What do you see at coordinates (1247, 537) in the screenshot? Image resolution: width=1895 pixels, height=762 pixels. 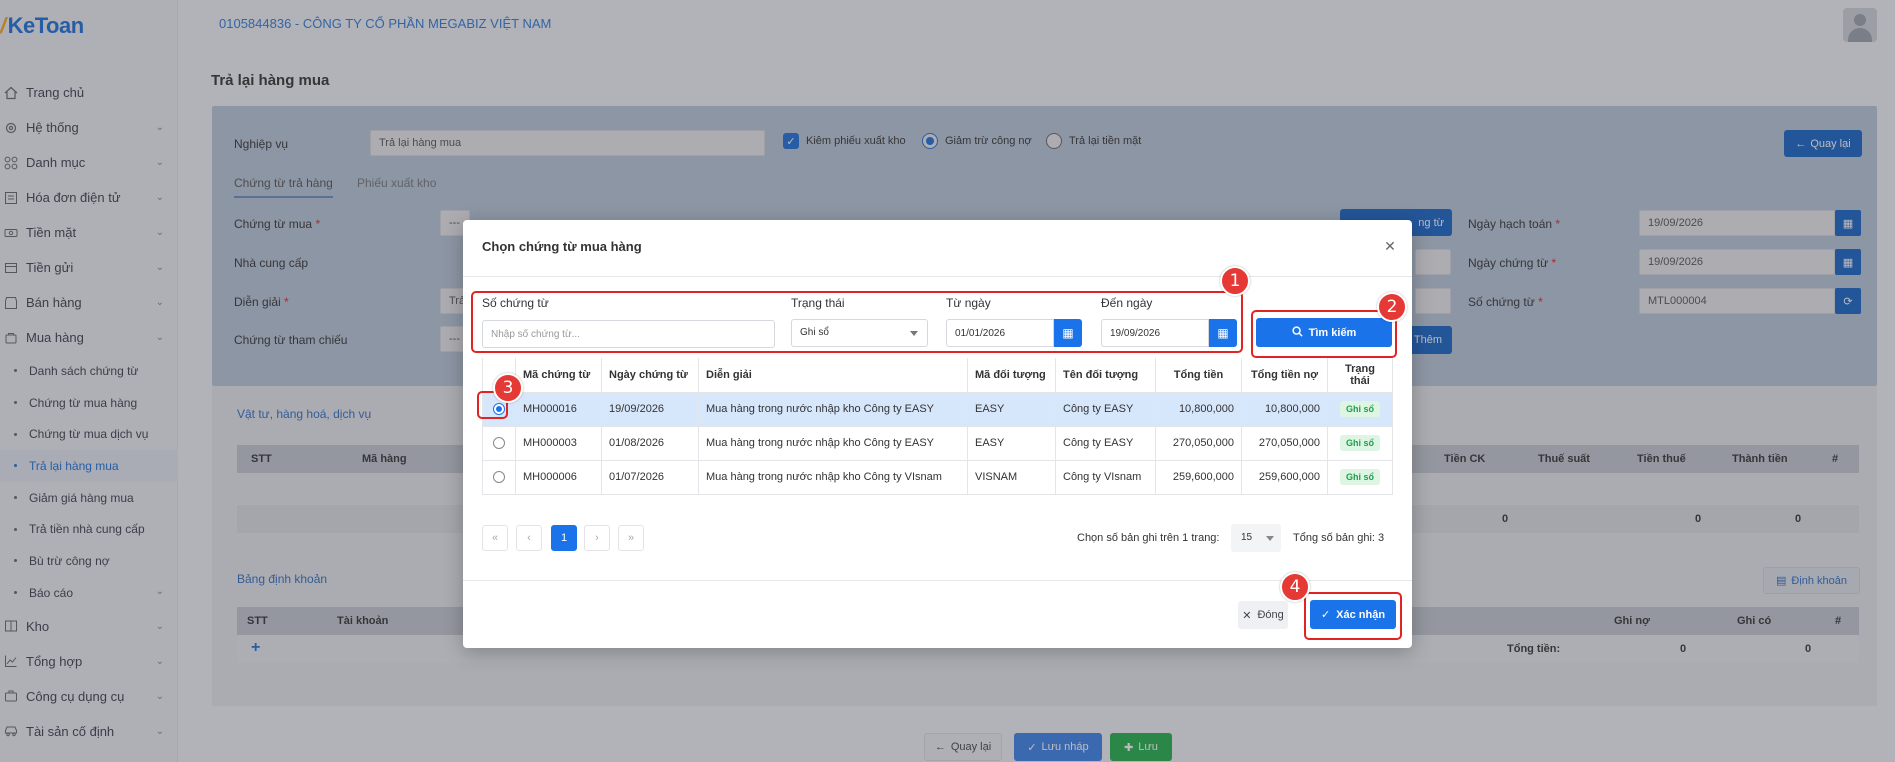 I see `per-page-value: 15` at bounding box center [1247, 537].